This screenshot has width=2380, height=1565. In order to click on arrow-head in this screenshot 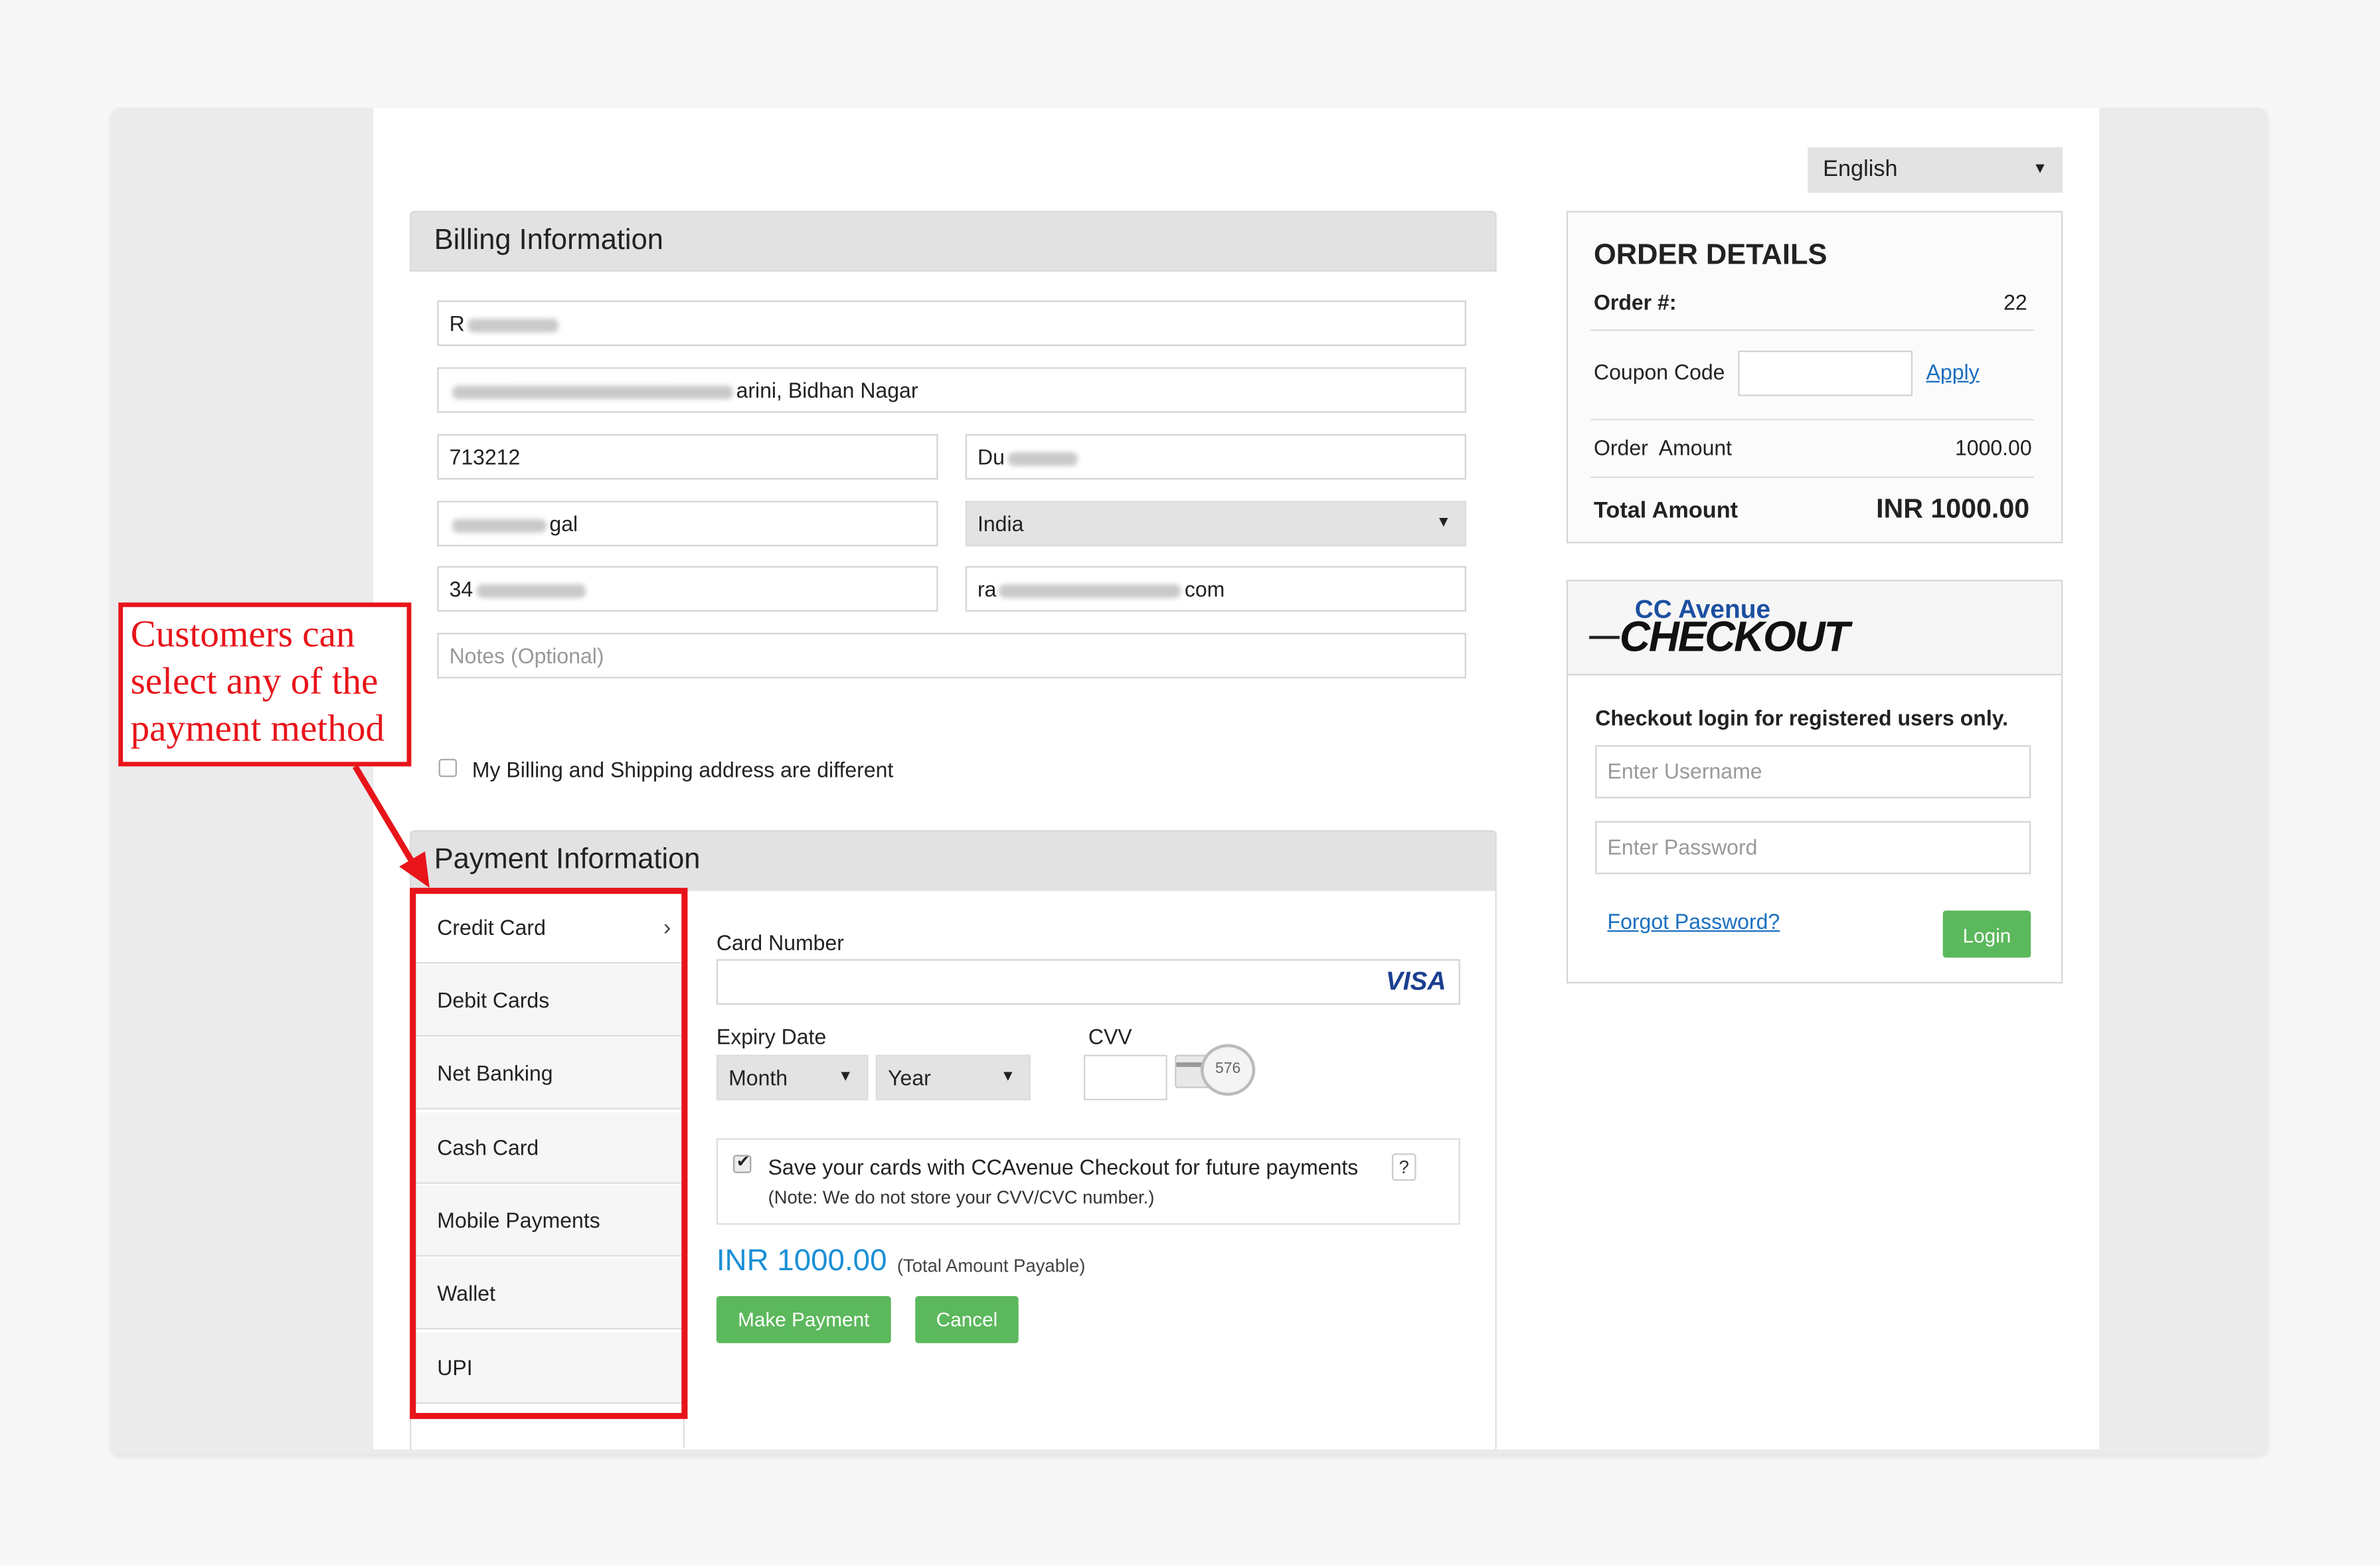, I will do `click(414, 870)`.